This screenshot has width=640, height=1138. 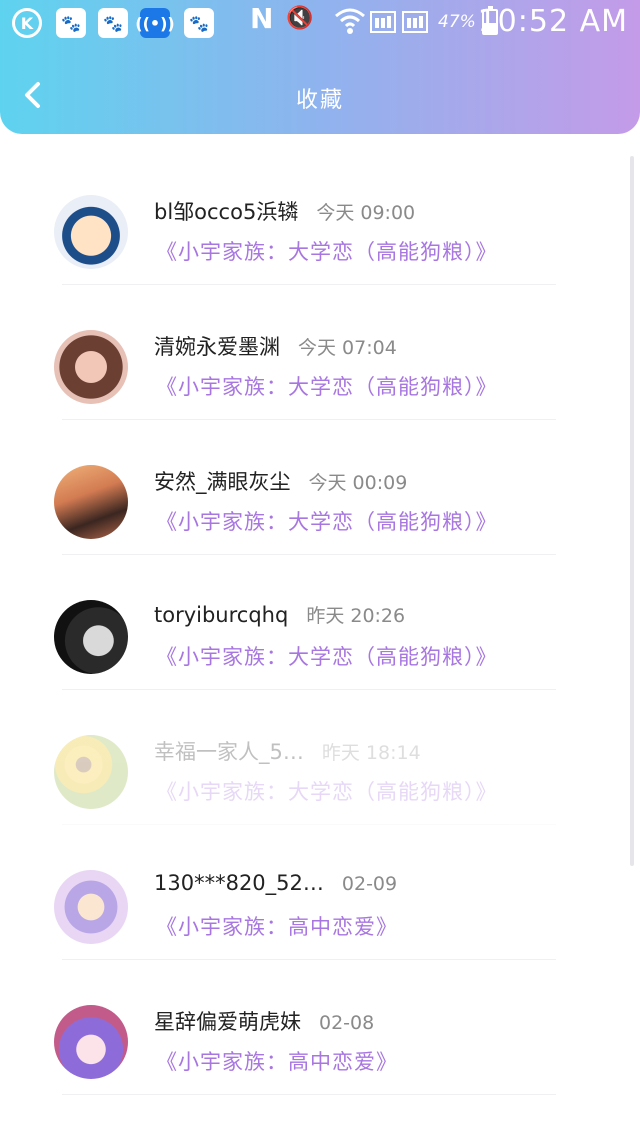 What do you see at coordinates (358, 483) in the screenshot?
I see `timestamp: 今天 00:09` at bounding box center [358, 483].